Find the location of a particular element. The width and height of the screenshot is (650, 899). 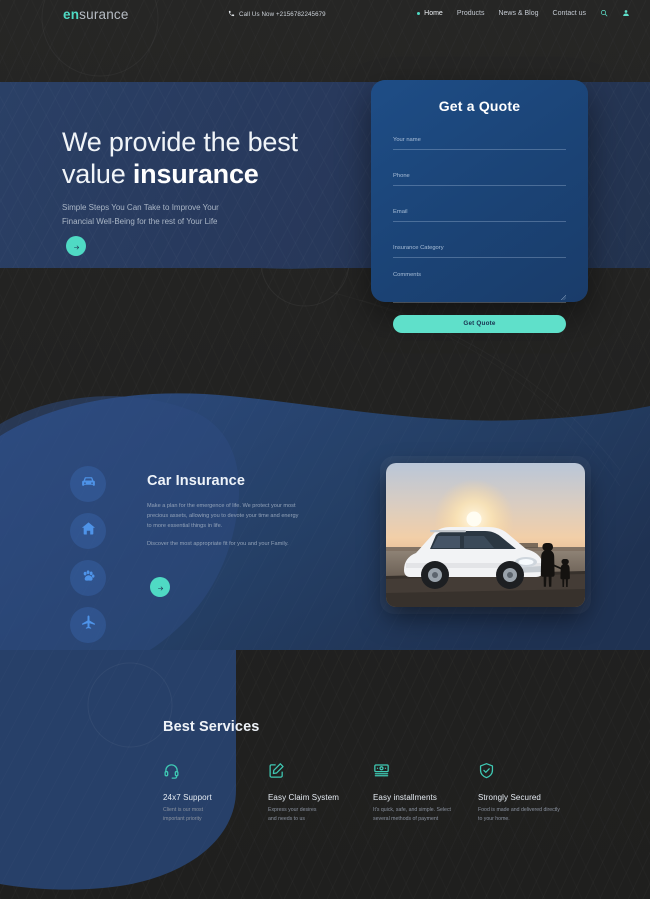

nav-item-home: Home is located at coordinates (430, 13).